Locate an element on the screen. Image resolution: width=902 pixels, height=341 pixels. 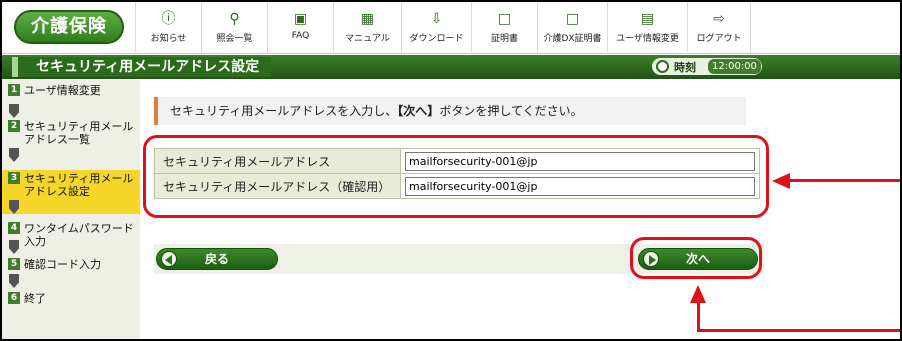
nav-dx-certificate: □ 介護DX証明書 is located at coordinates (572, 27).